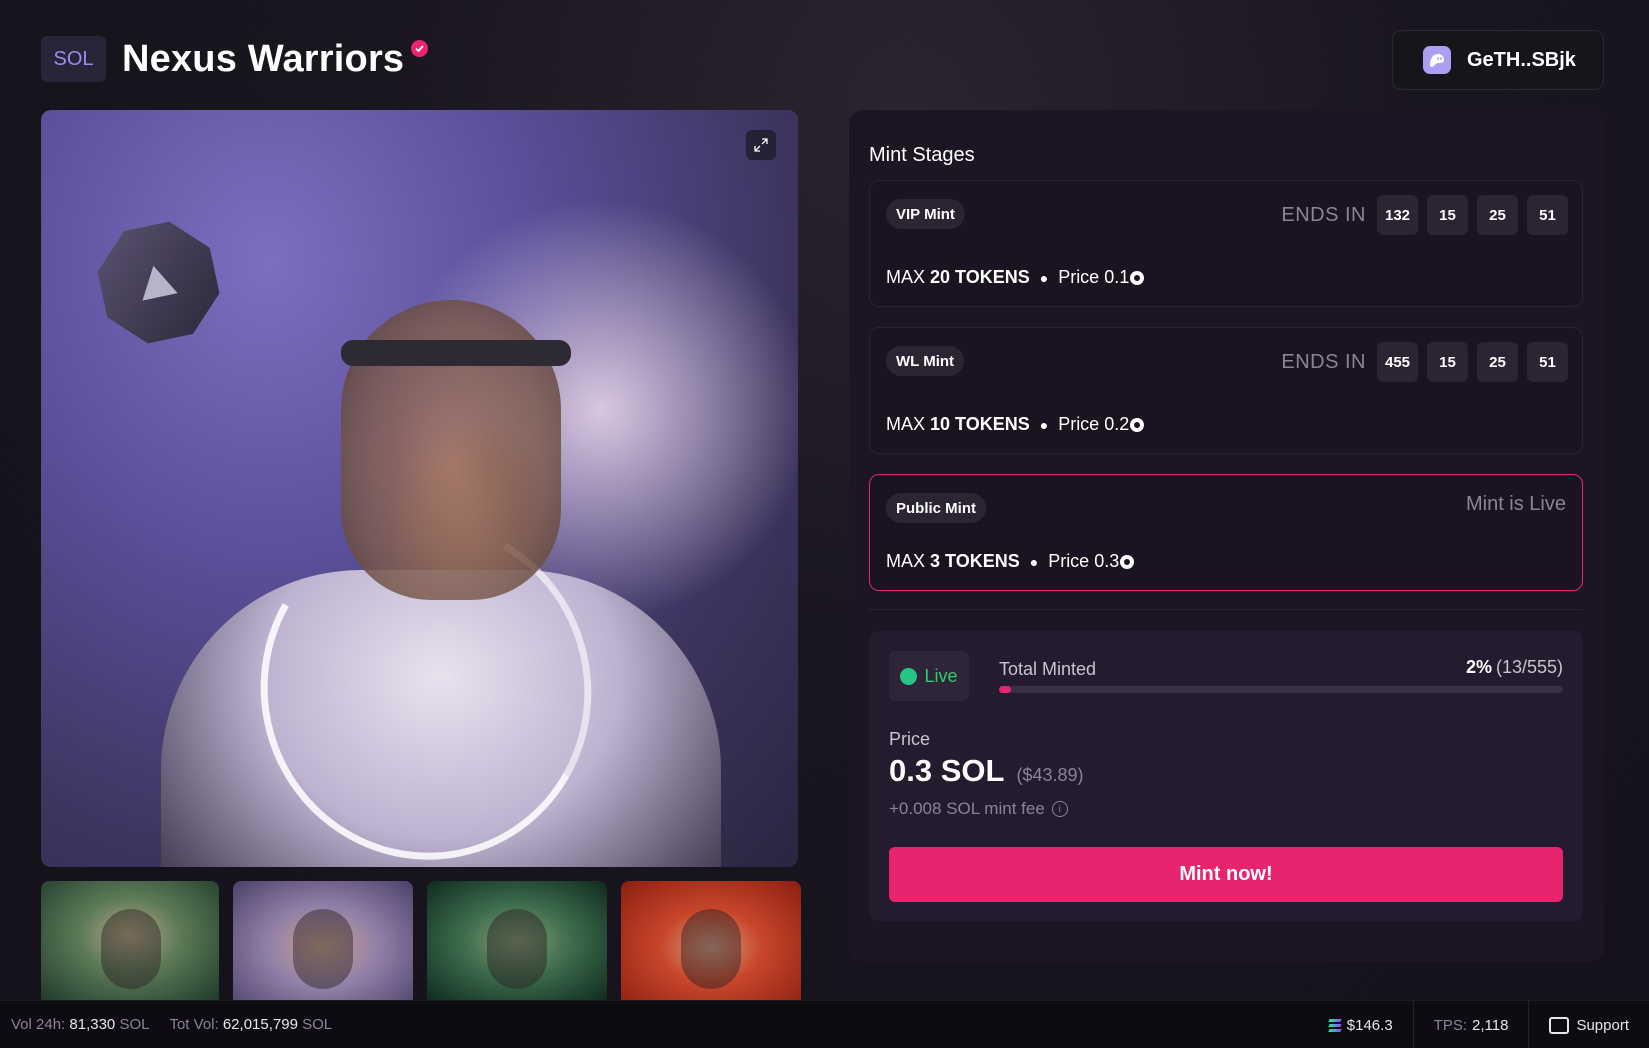 The height and width of the screenshot is (1048, 1649). What do you see at coordinates (925, 214) in the screenshot?
I see `stage-badge: VIP Mint` at bounding box center [925, 214].